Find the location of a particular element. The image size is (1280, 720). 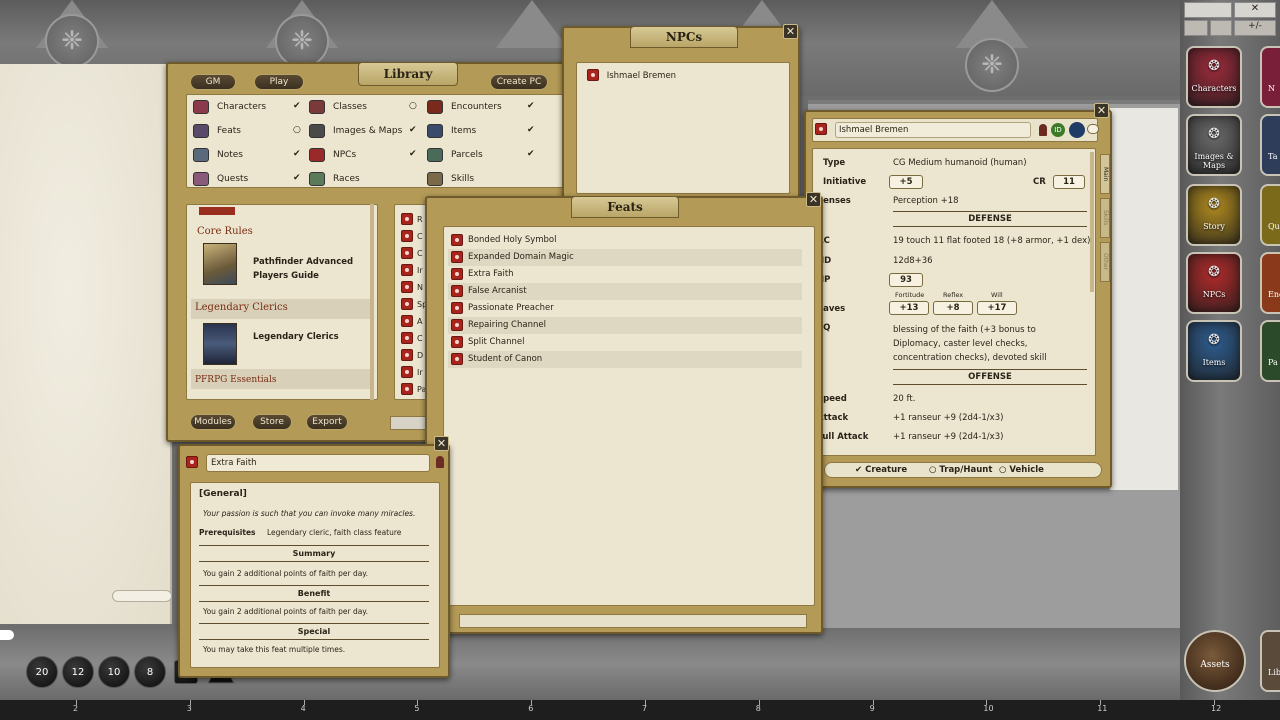

npcs-close-button: ✕ is located at coordinates (790, 31).